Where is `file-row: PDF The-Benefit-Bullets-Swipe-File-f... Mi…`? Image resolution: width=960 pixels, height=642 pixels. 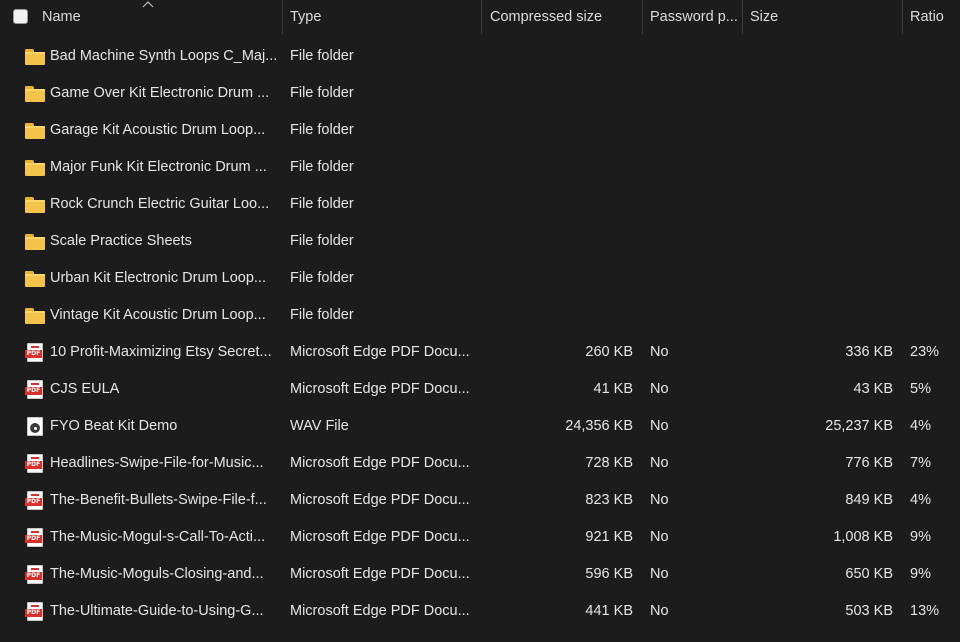 file-row: PDF The-Benefit-Bullets-Swipe-File-f... Mi… is located at coordinates (480, 500).